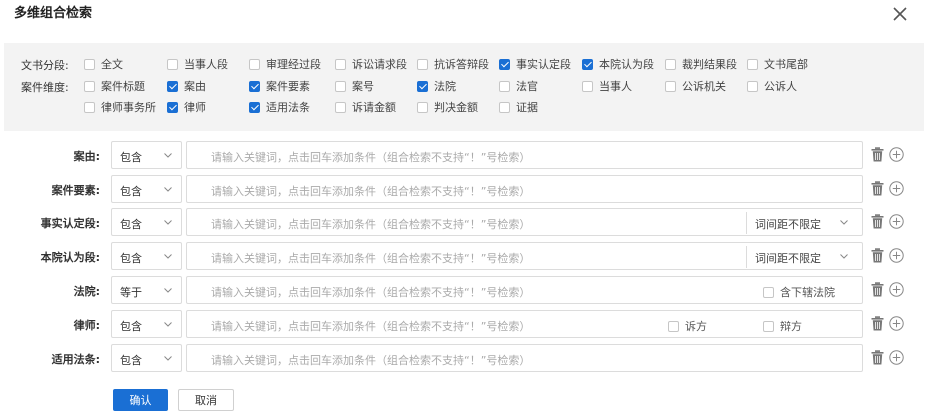 Image resolution: width=928 pixels, height=416 pixels. I want to click on dimension-checkbox: 证据, so click(518, 107).